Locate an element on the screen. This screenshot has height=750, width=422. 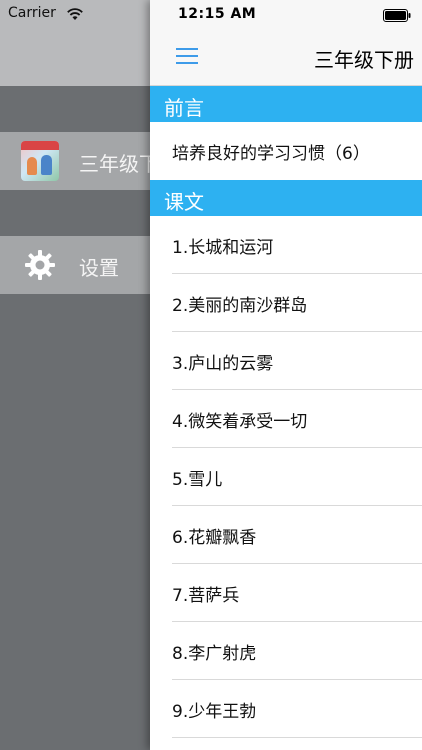
section-header-preface: 前言 is located at coordinates (286, 104).